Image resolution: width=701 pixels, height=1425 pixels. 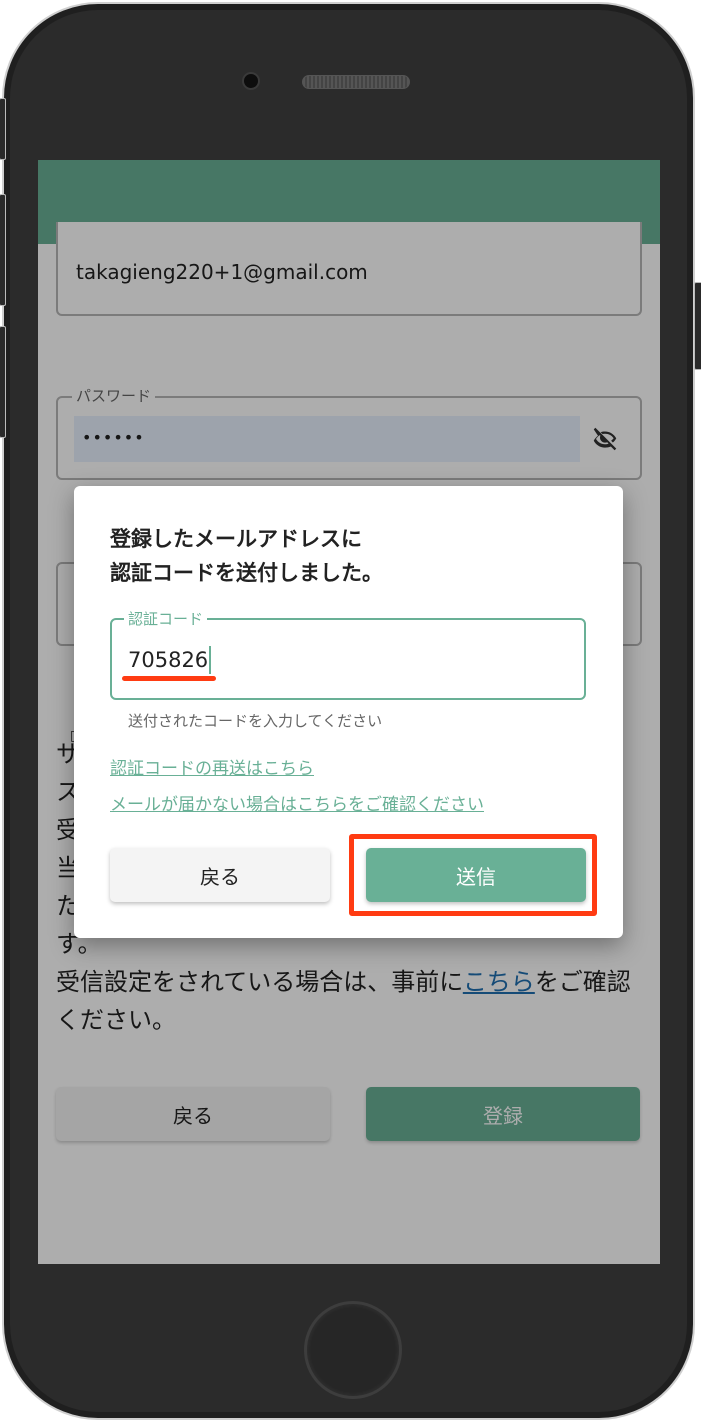 I want to click on home-button, so click(x=353, y=1350).